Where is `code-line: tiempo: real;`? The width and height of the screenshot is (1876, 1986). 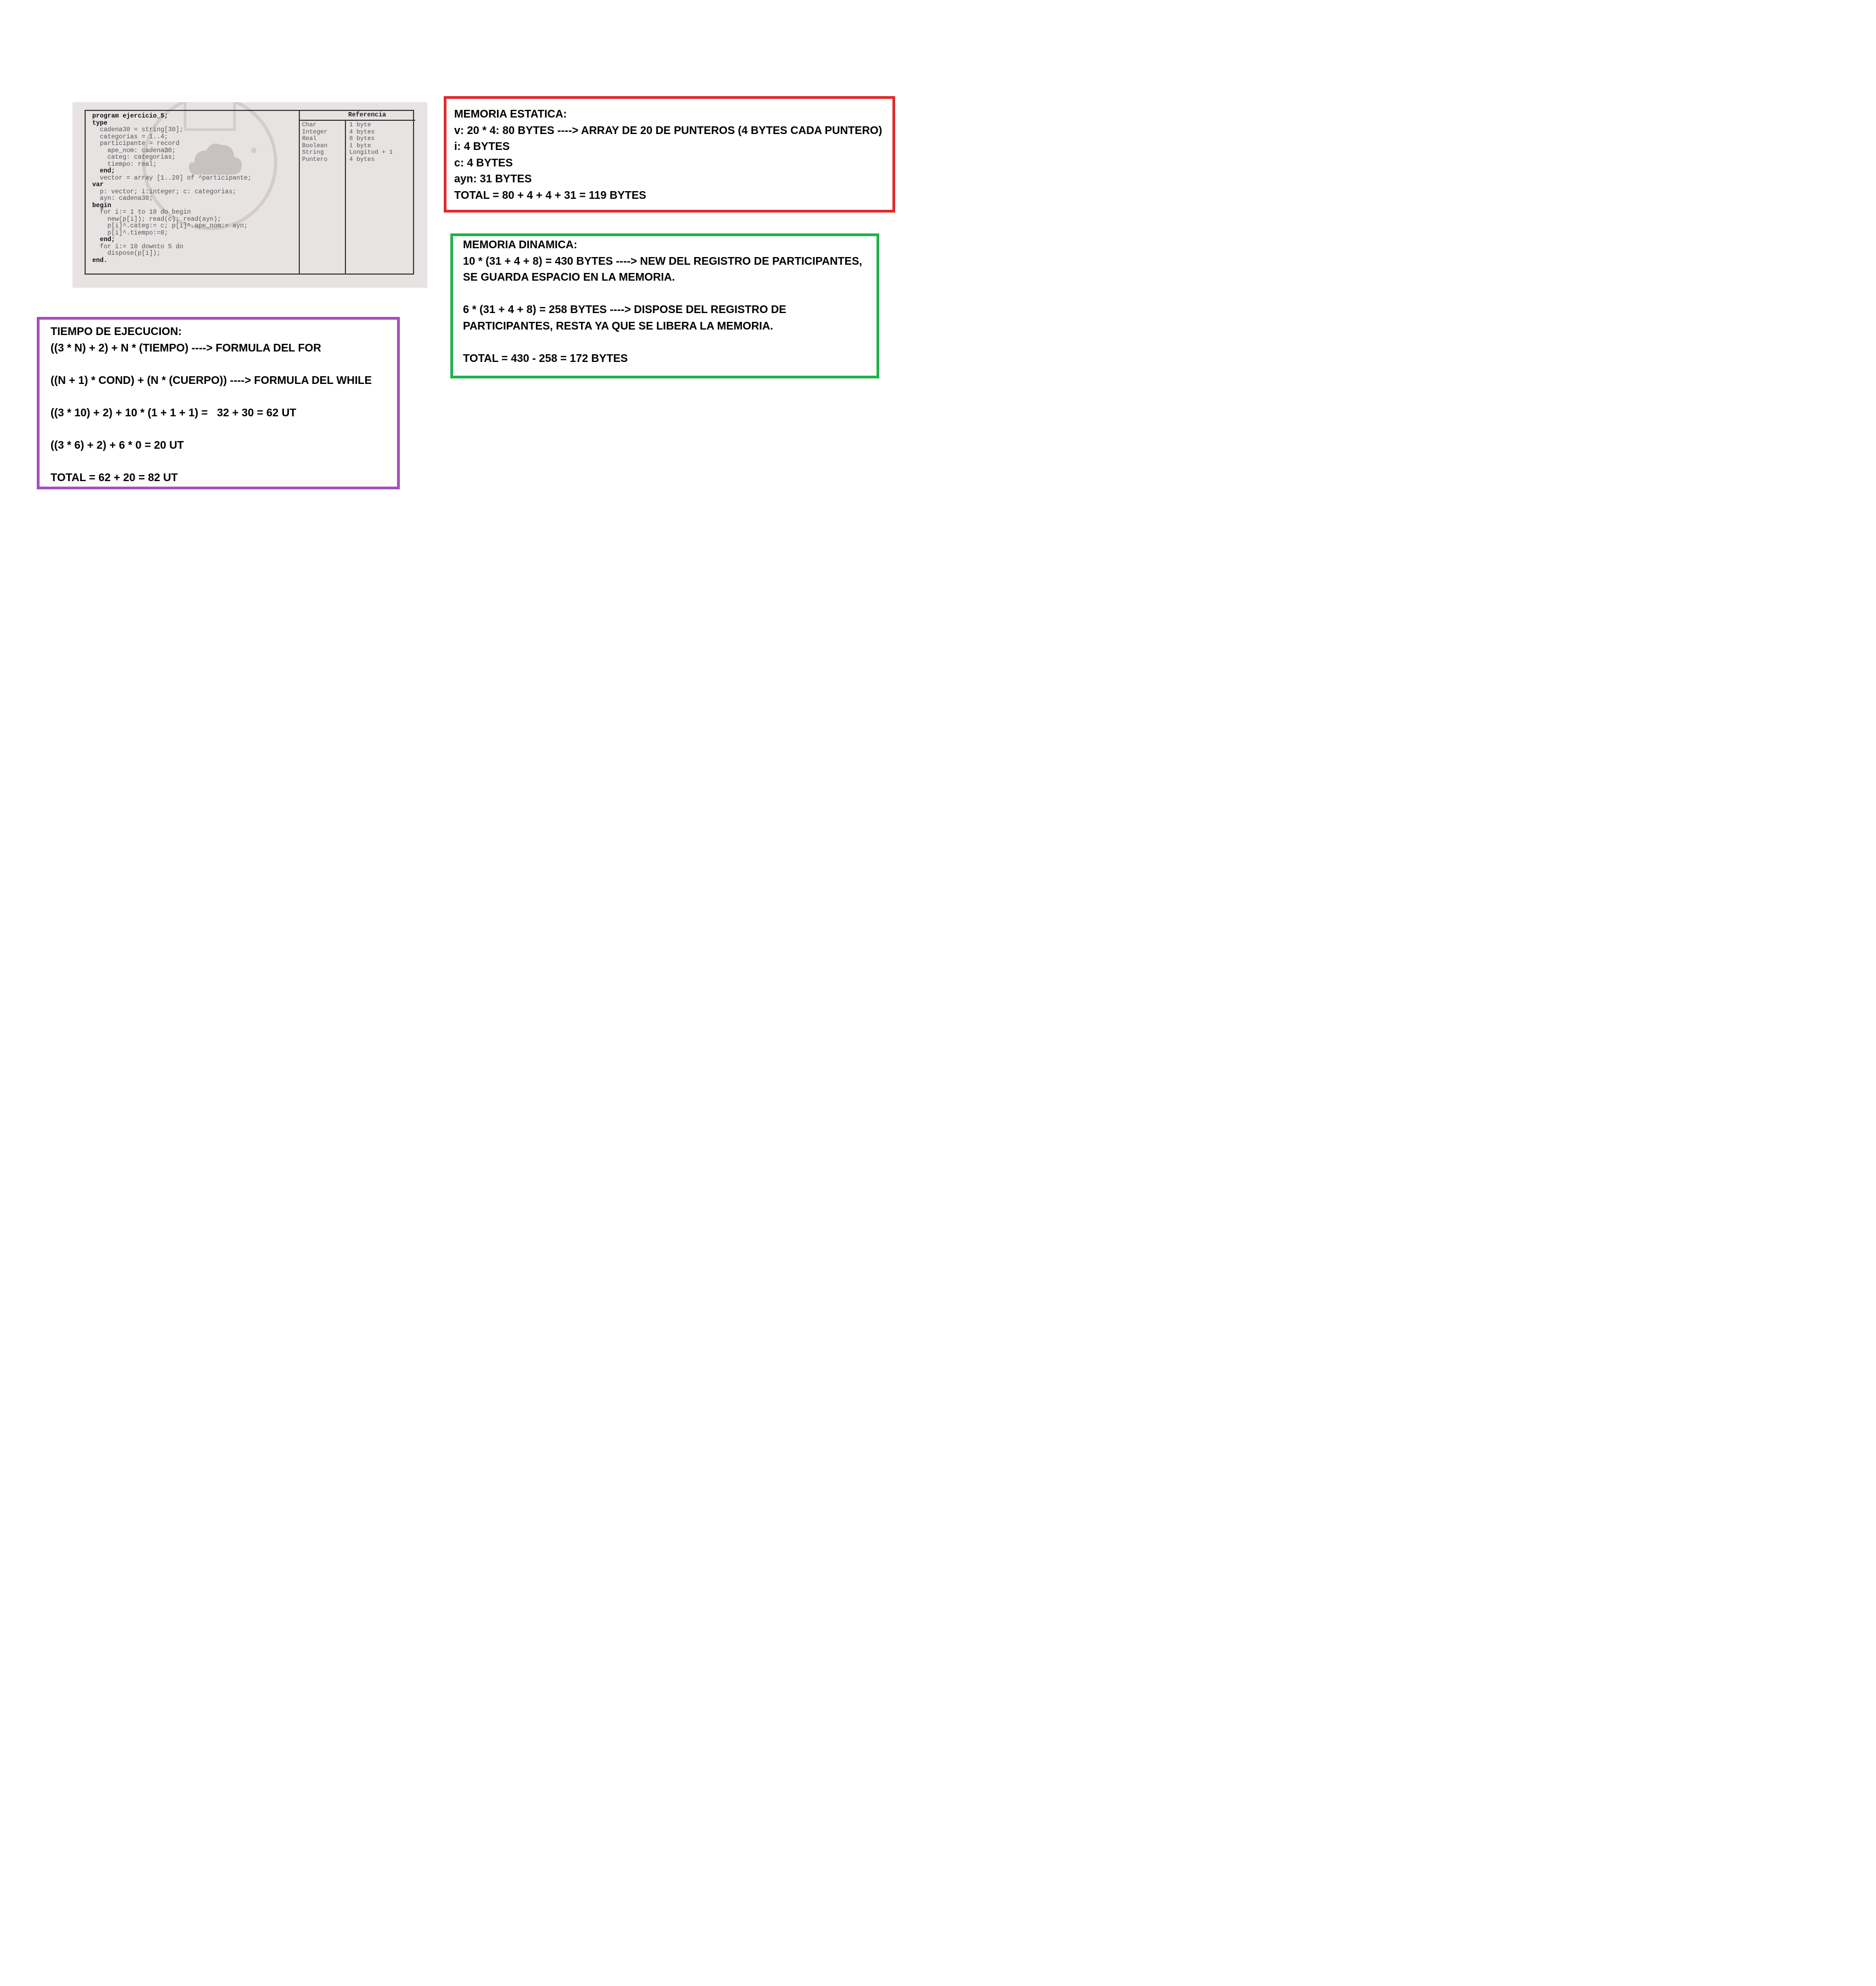 code-line: tiempo: real; is located at coordinates (124, 164).